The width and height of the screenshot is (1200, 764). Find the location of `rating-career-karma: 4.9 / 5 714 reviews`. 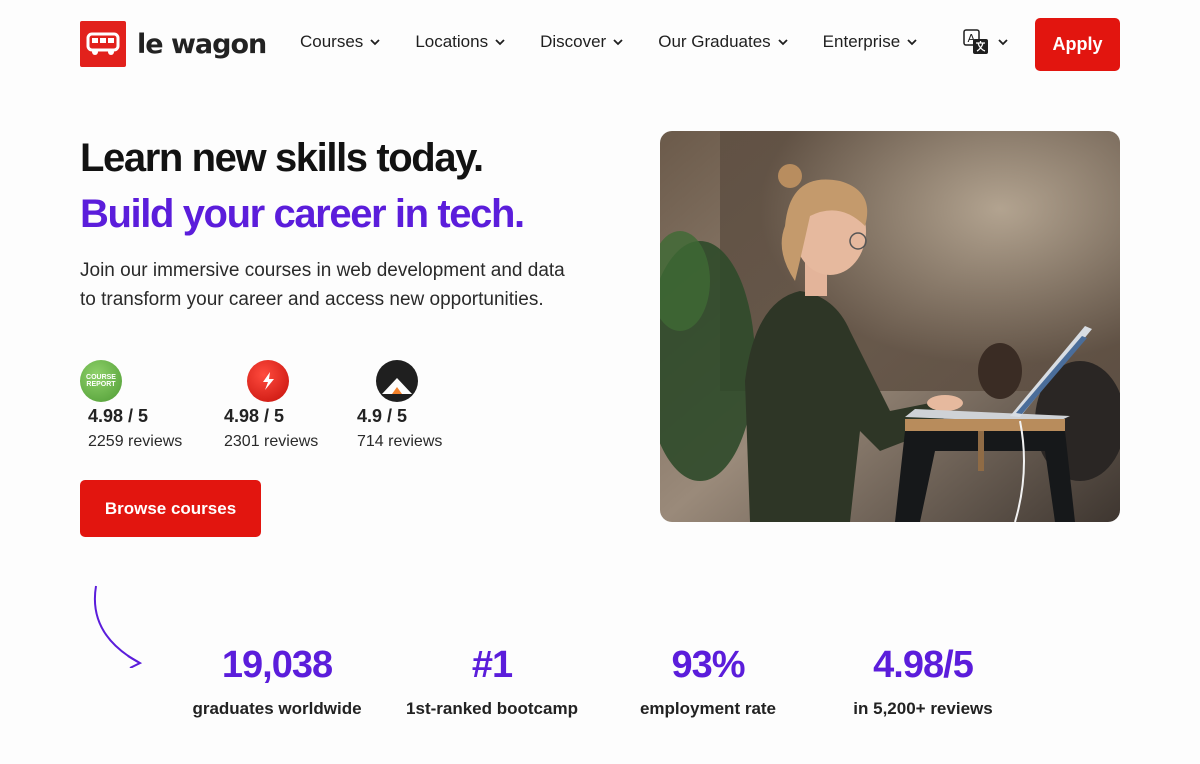

rating-career-karma: 4.9 / 5 714 reviews is located at coordinates (395, 405).